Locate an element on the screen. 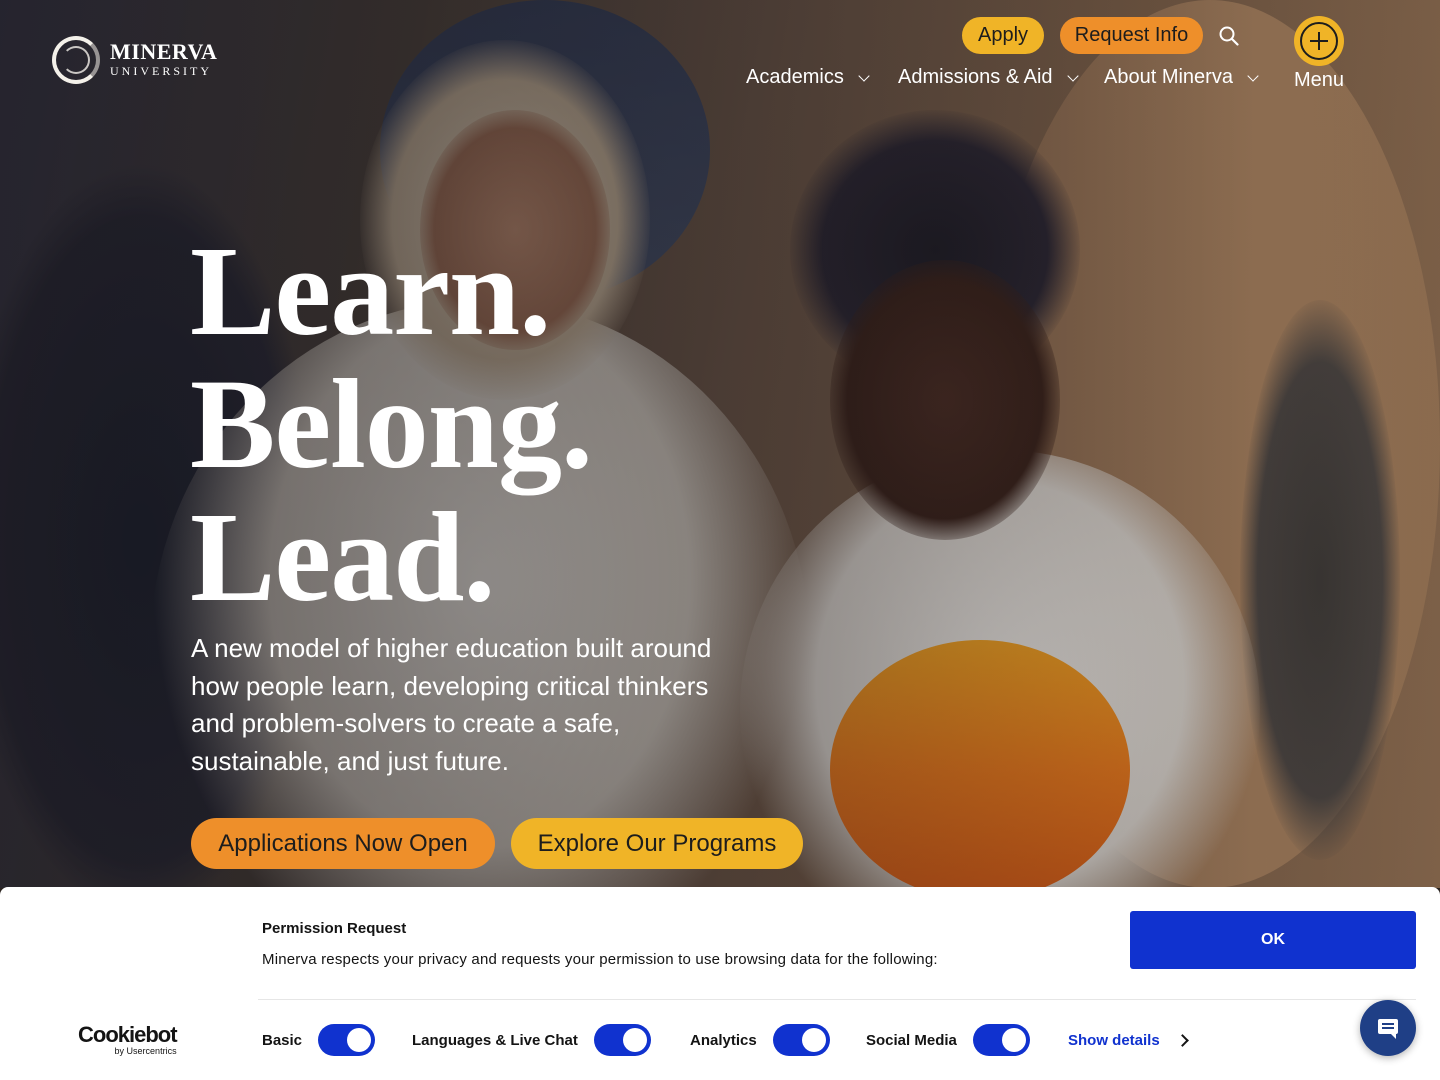  cookie-divider is located at coordinates (837, 999).